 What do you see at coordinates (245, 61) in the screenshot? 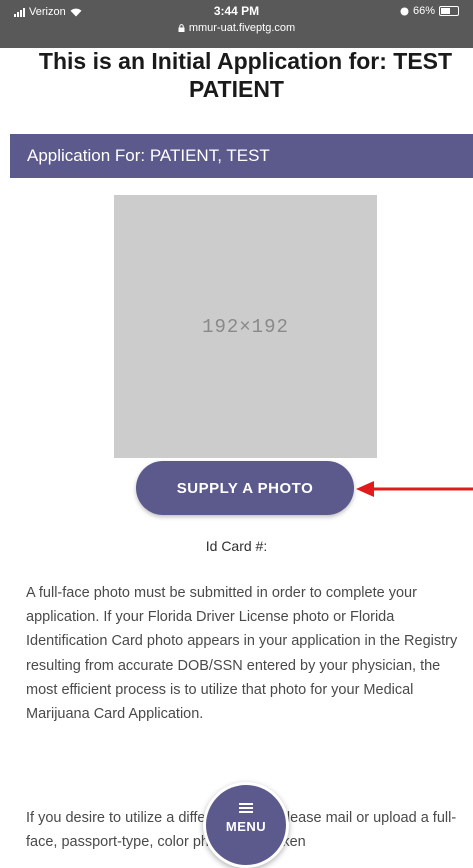
I see `page-title-line1: This is an Initial Application for: TEST` at bounding box center [245, 61].